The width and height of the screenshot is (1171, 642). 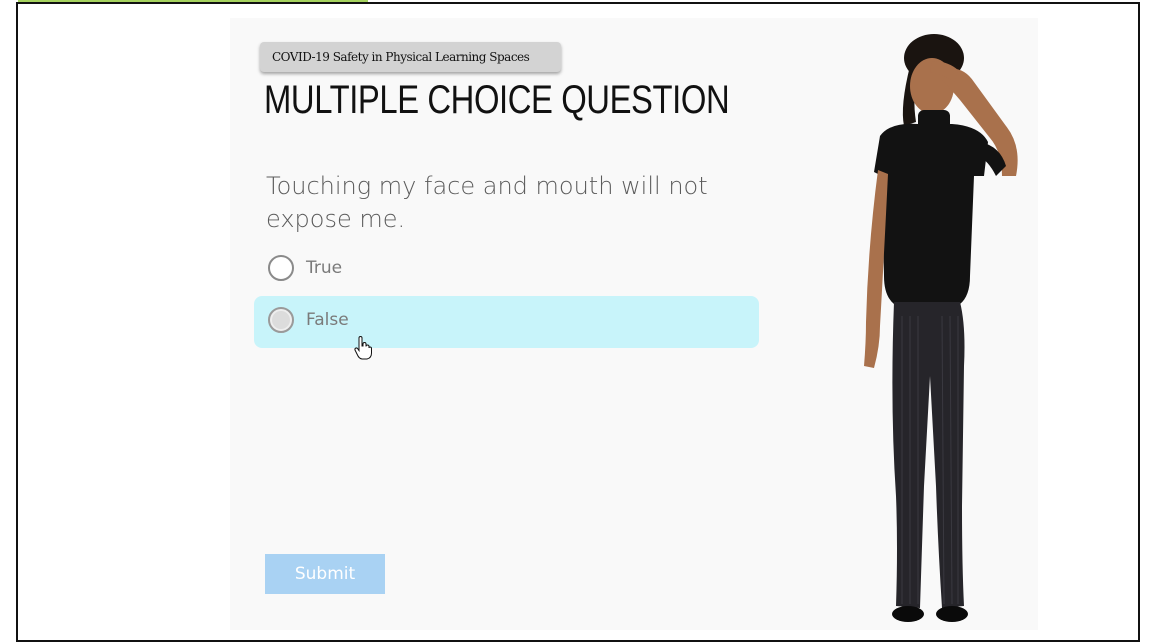 I want to click on radio-true, so click(x=281, y=268).